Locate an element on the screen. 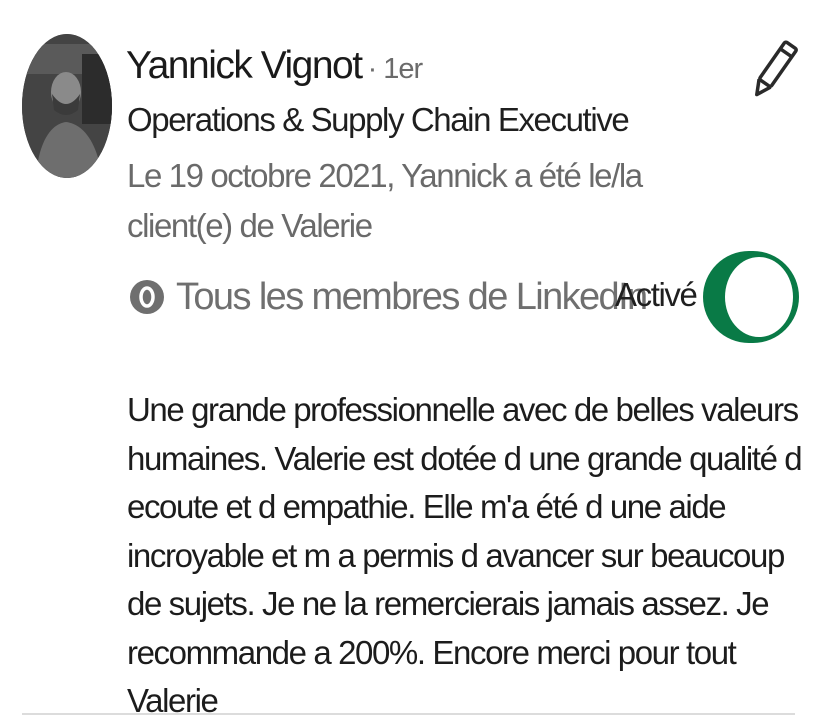 The height and width of the screenshot is (726, 817). profile-name: Yannick Vignot is located at coordinates (244, 66).